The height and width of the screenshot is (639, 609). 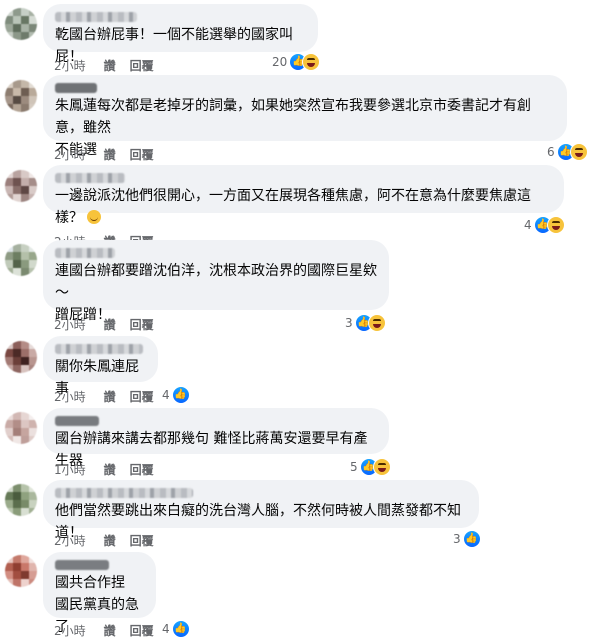 I want to click on comment-actions: 1小時 讚回覆, so click(x=111, y=469).